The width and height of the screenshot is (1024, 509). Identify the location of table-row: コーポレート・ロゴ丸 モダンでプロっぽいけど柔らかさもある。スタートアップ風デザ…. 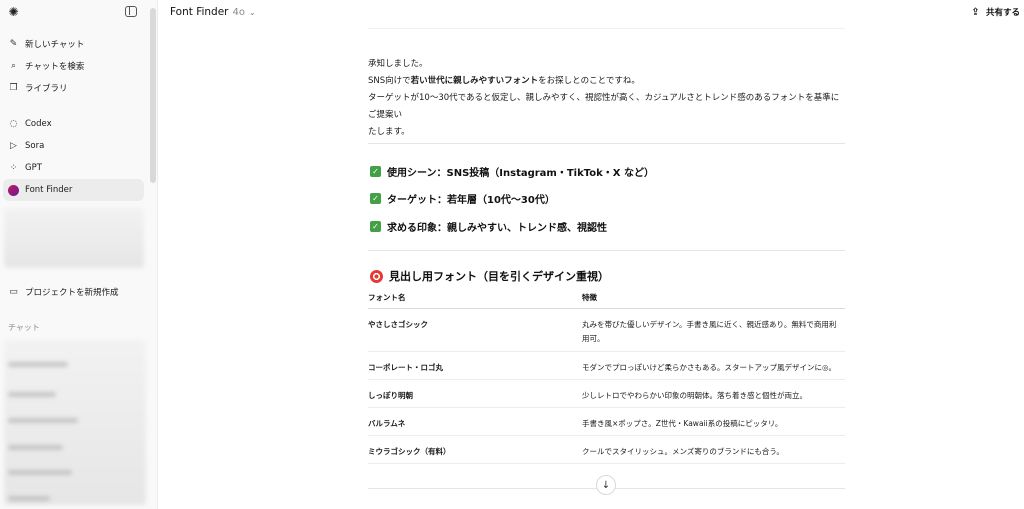
(606, 365).